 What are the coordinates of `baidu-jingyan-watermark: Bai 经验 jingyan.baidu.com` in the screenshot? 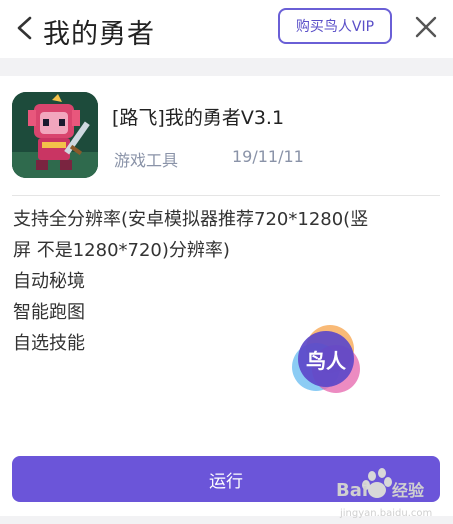 It's located at (384, 493).